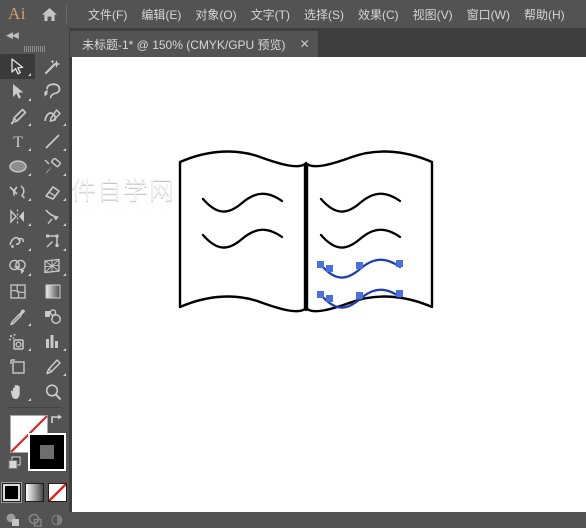  Describe the element at coordinates (488, 14) in the screenshot. I see `menu-window: 窗口(W)` at that location.